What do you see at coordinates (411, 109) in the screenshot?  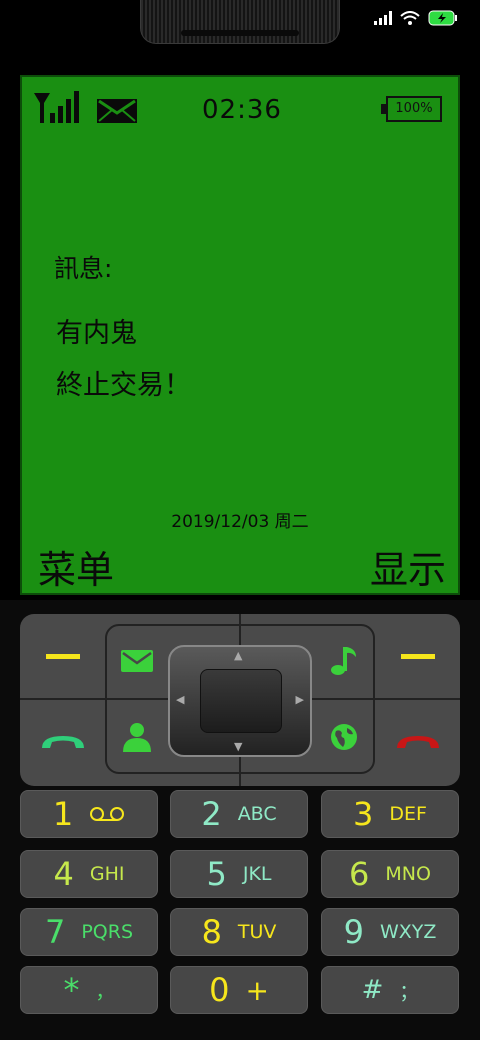 I see `lcd-battery-indicator: 100%` at bounding box center [411, 109].